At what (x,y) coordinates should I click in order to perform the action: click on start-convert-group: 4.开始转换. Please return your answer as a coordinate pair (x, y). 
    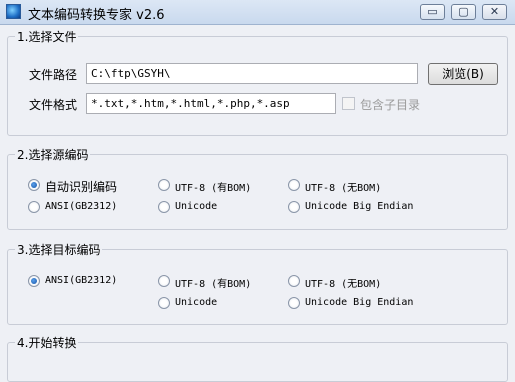
    Looking at the image, I should click on (257, 358).